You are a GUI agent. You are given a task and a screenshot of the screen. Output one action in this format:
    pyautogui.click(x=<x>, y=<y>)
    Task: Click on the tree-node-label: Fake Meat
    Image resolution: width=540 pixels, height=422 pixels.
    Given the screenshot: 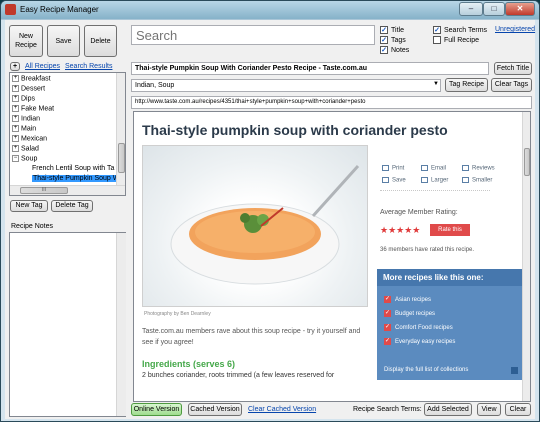 What is the action you would take?
    pyautogui.click(x=38, y=109)
    